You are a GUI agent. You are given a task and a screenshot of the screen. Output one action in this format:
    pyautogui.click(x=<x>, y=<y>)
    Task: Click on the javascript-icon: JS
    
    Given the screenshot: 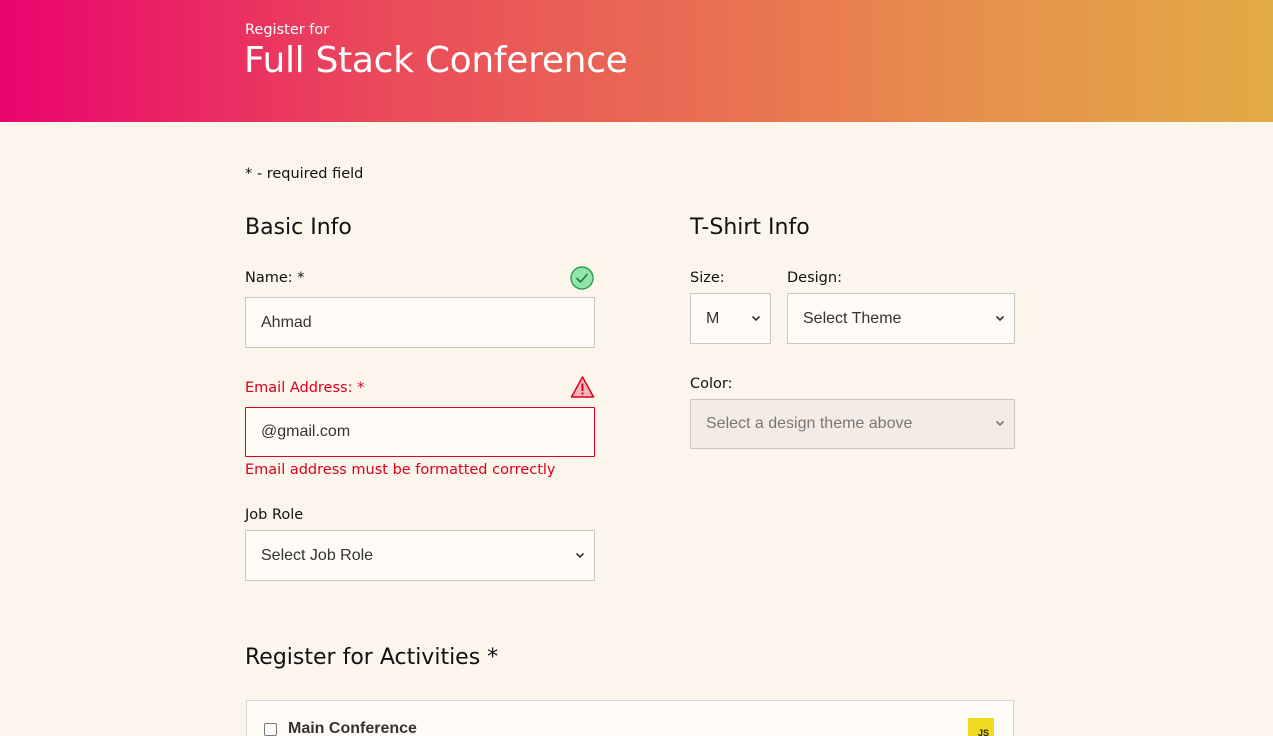 What is the action you would take?
    pyautogui.click(x=981, y=727)
    